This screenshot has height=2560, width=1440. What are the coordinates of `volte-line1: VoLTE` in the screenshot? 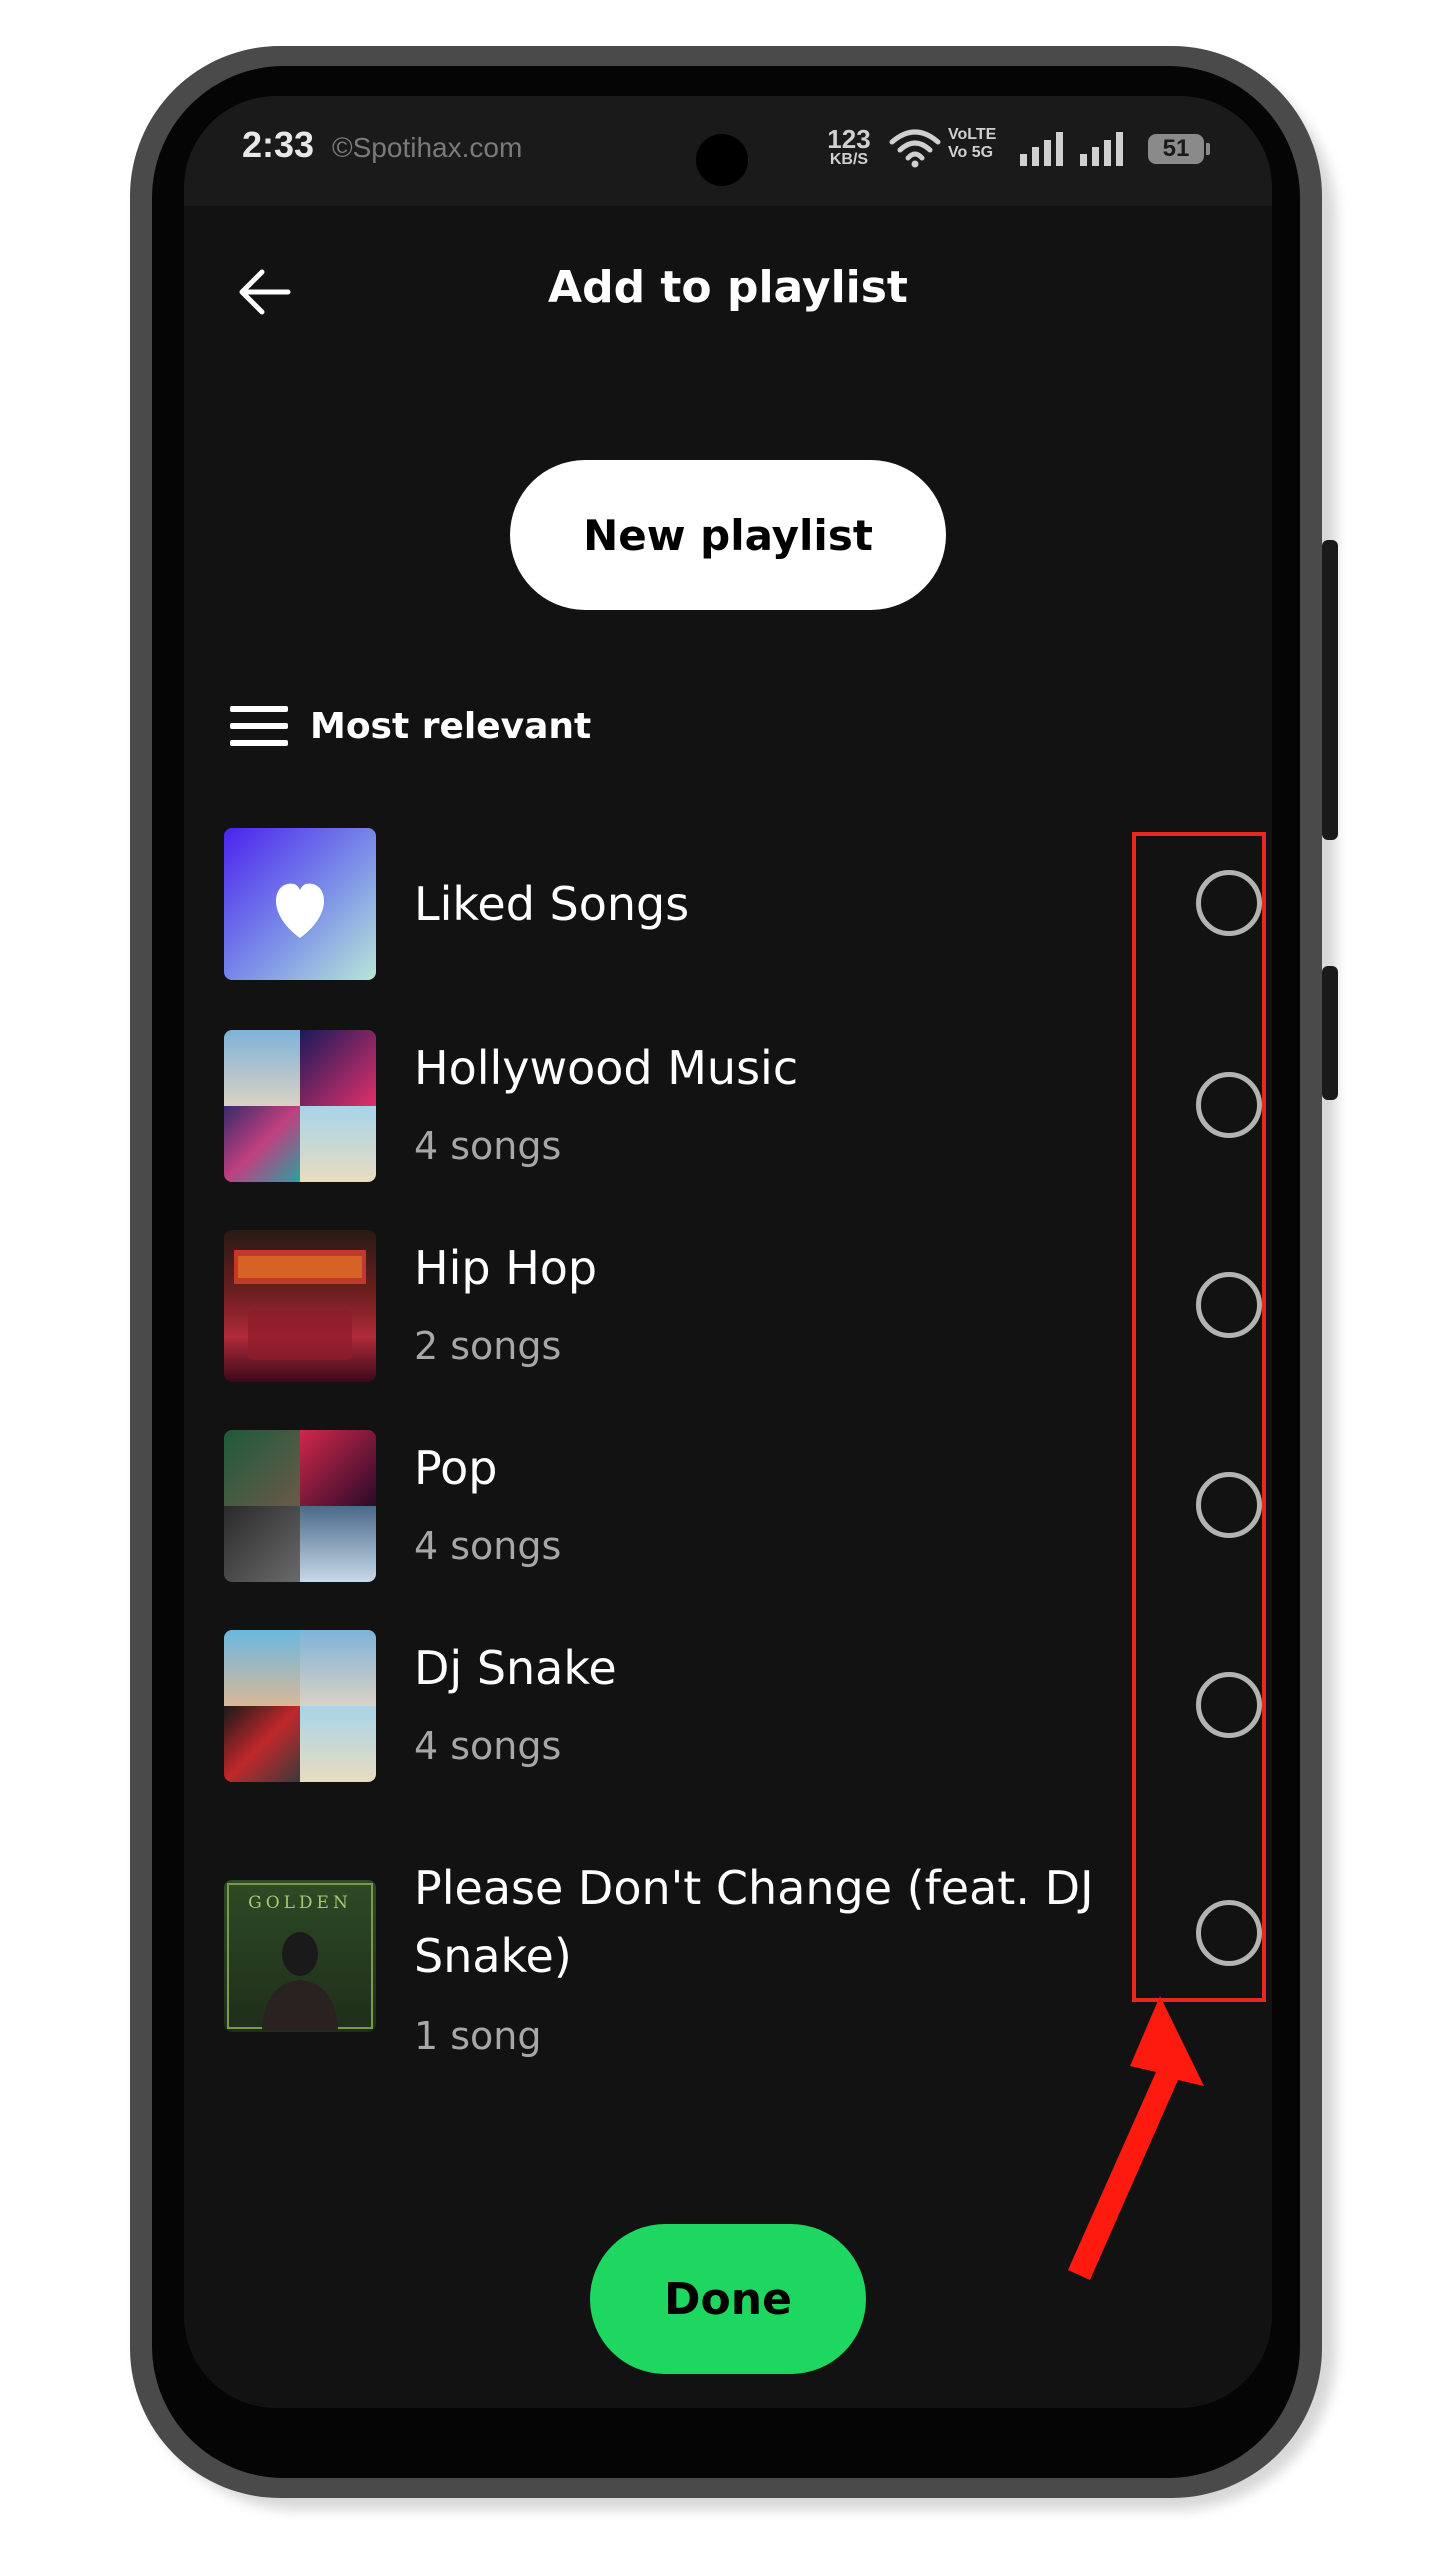 It's located at (972, 134).